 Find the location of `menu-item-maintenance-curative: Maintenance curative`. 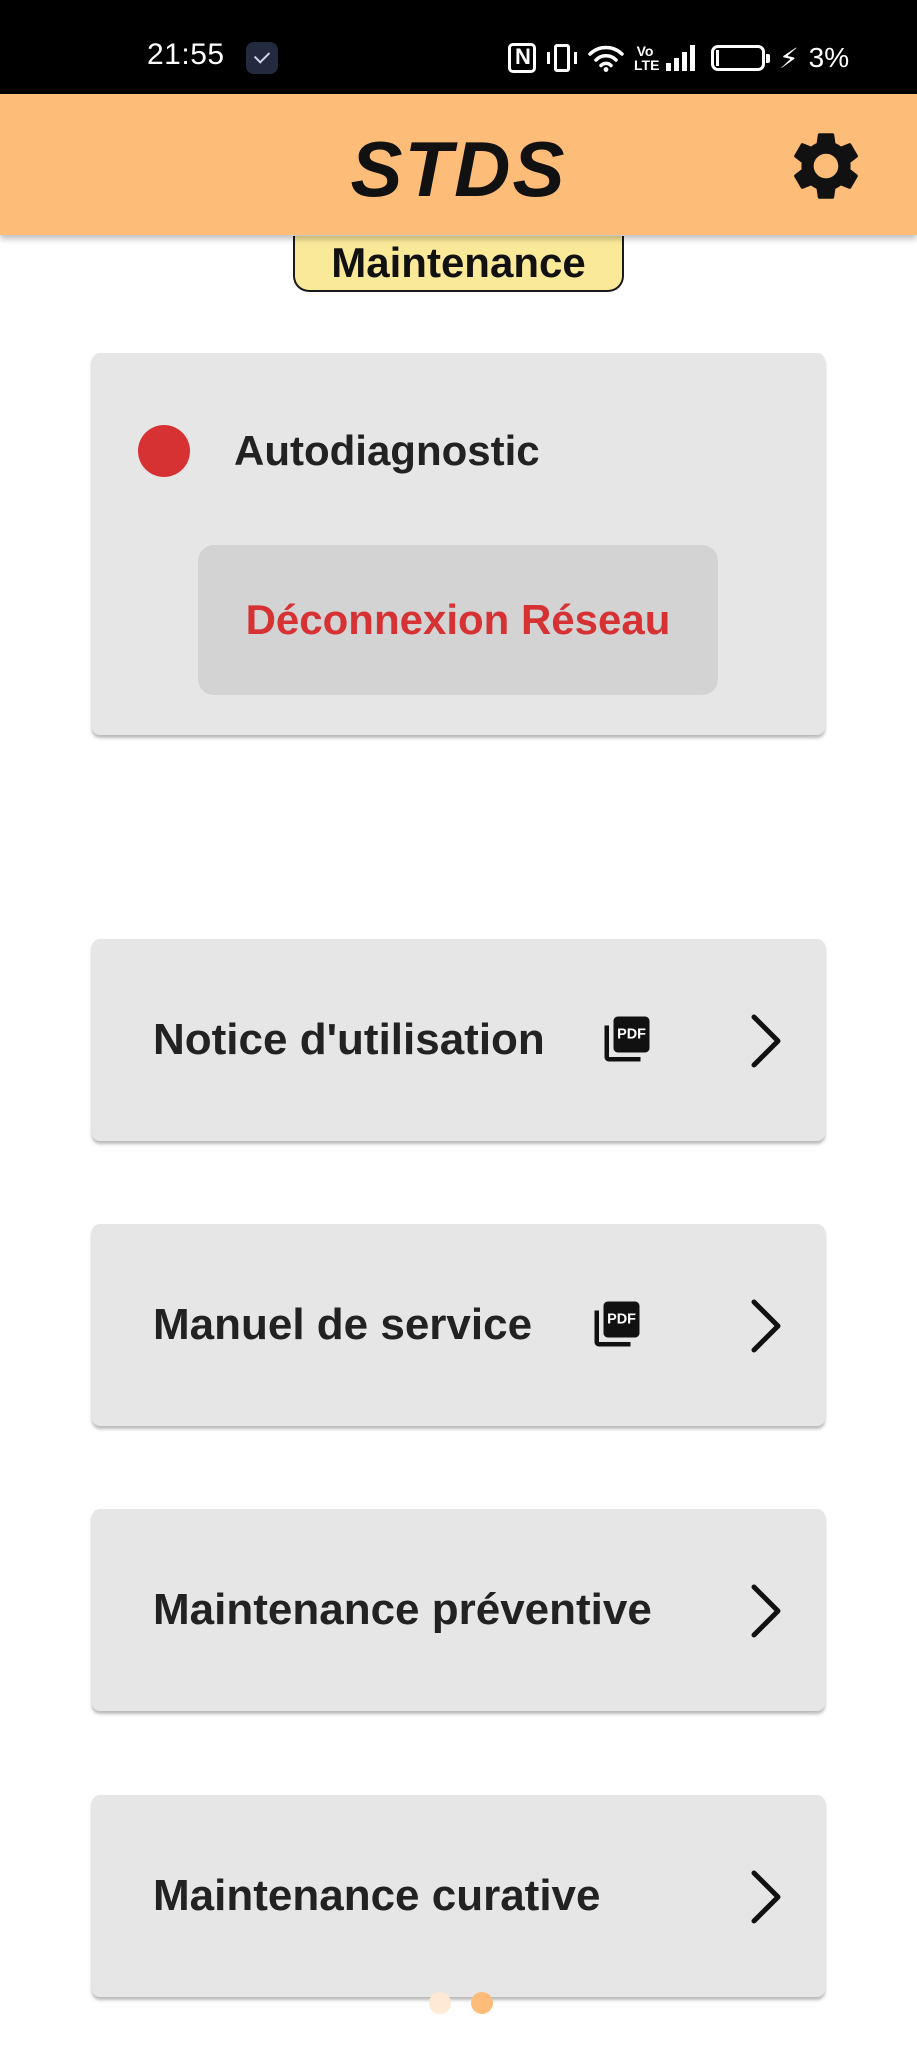

menu-item-maintenance-curative: Maintenance curative is located at coordinates (458, 1896).